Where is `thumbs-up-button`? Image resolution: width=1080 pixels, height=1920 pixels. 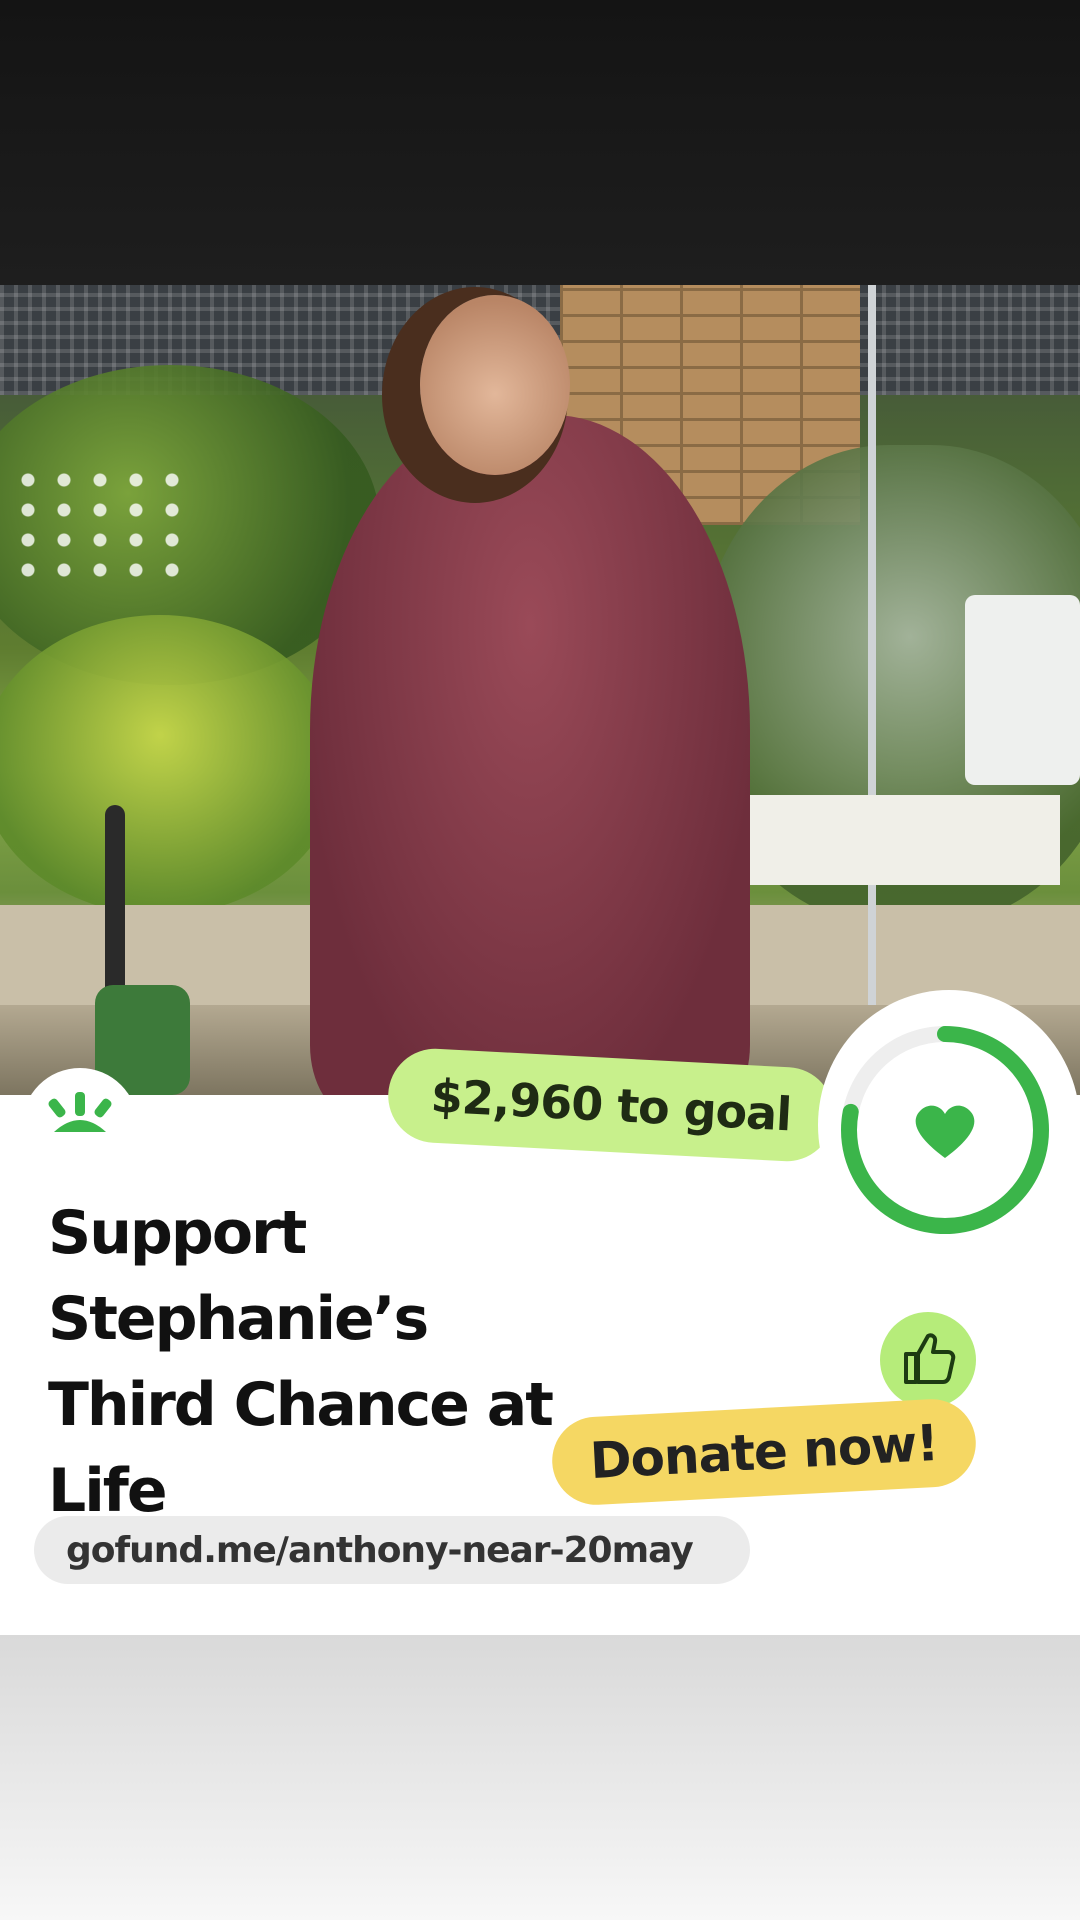
thumbs-up-button is located at coordinates (928, 1360).